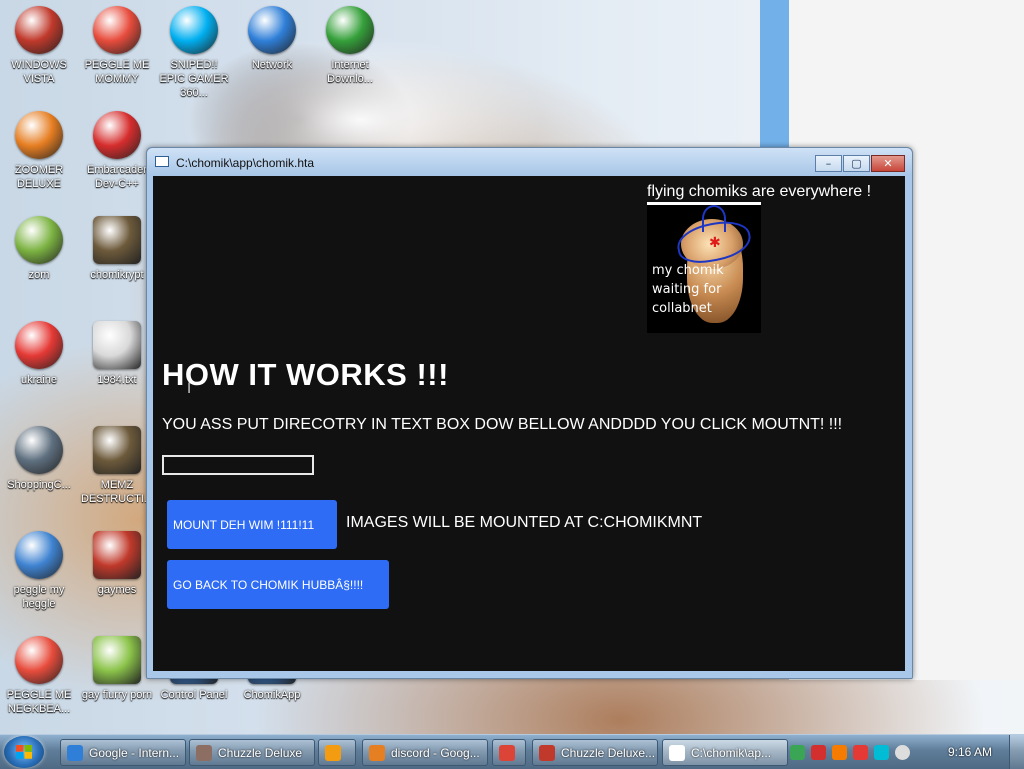 This screenshot has width=1024, height=769. I want to click on text-file-icon, so click(117, 345).